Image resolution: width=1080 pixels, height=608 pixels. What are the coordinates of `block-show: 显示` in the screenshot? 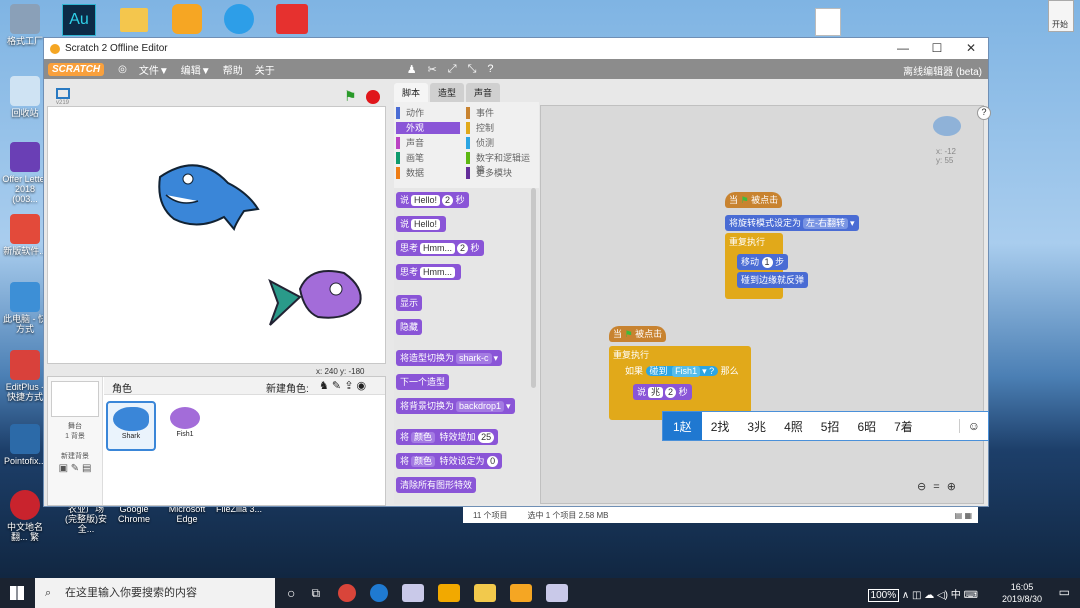 It's located at (409, 303).